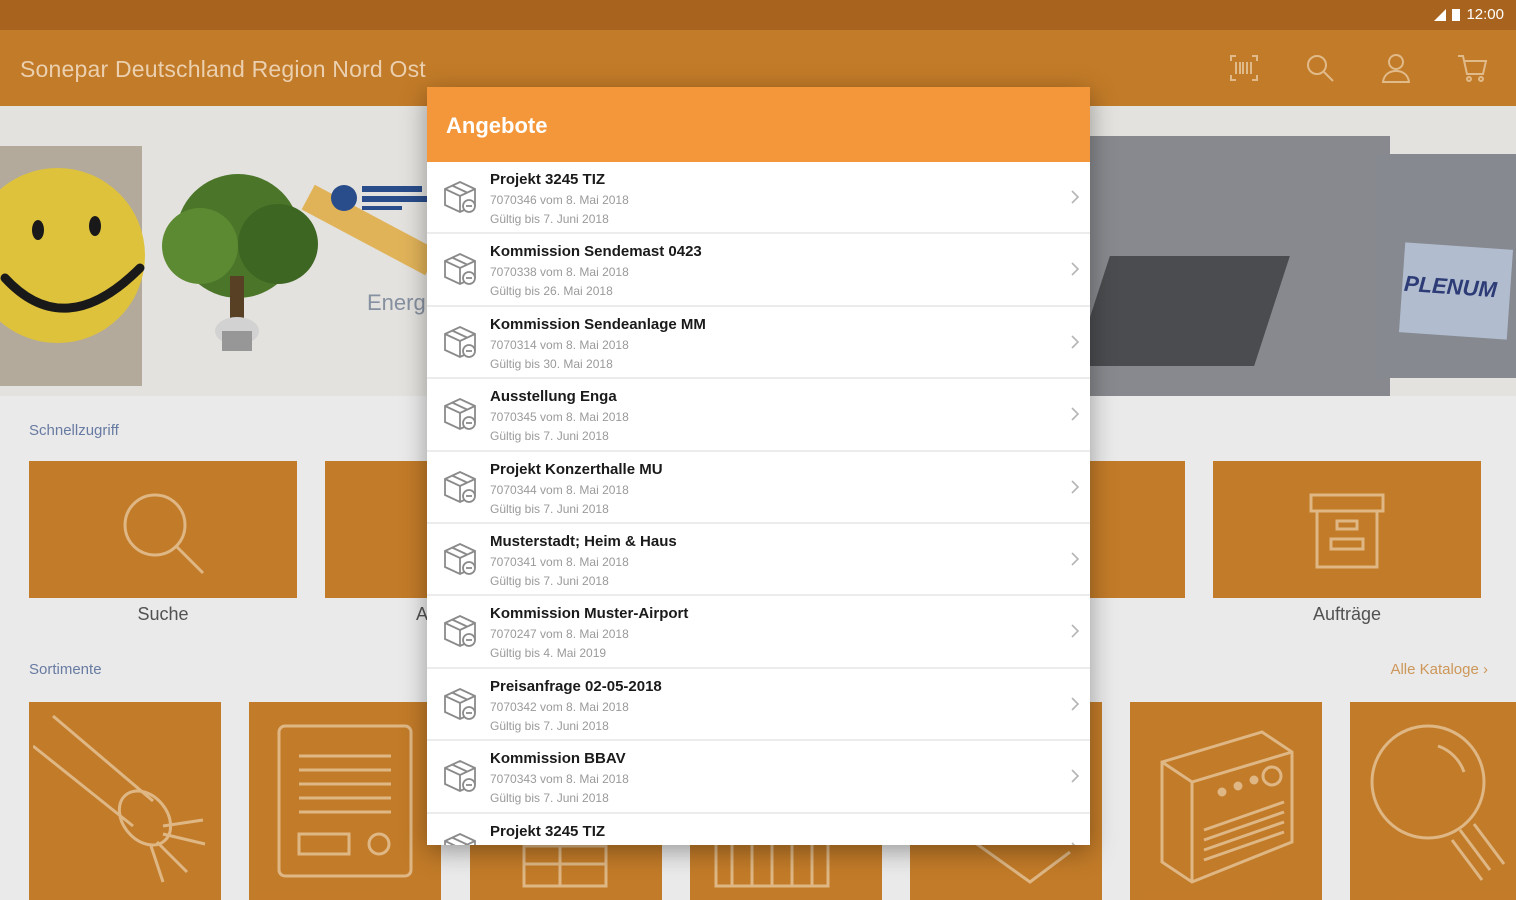 Image resolution: width=1516 pixels, height=900 pixels. What do you see at coordinates (1440, 14) in the screenshot?
I see `signal-icon` at bounding box center [1440, 14].